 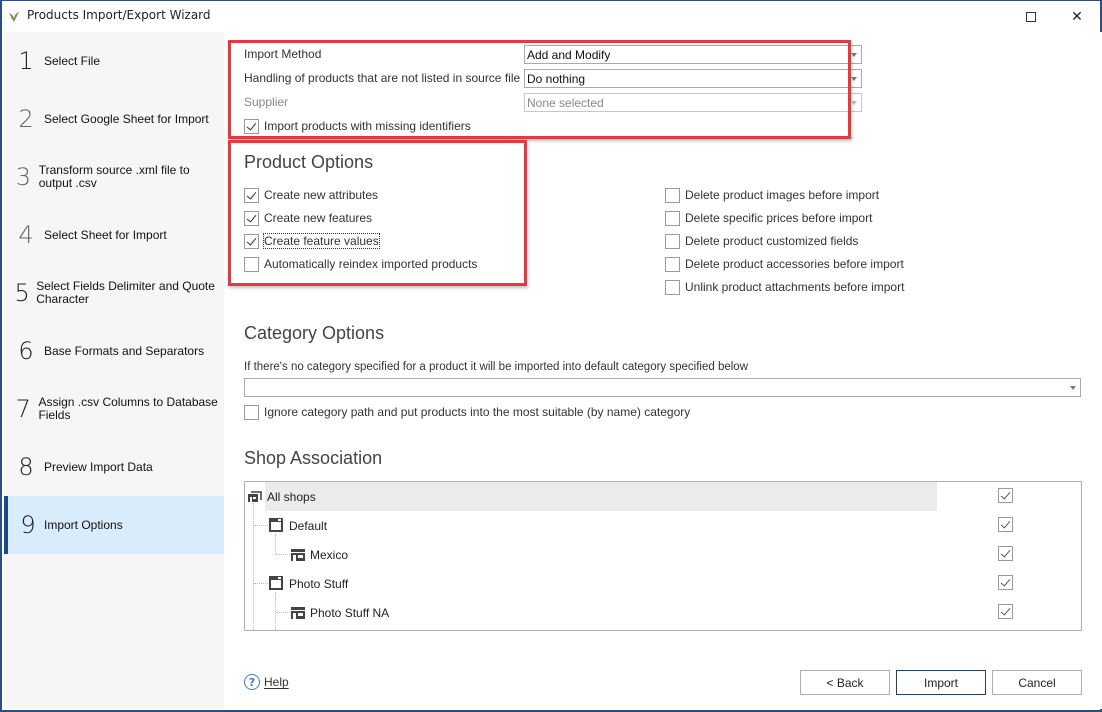 What do you see at coordinates (941, 682) in the screenshot?
I see `import-button: Import` at bounding box center [941, 682].